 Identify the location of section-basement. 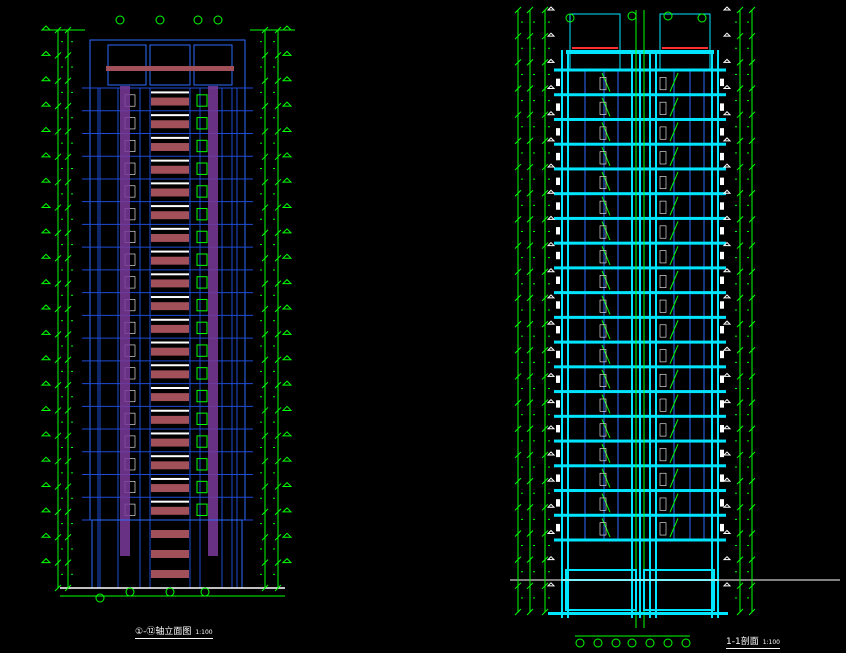
(679, 590).